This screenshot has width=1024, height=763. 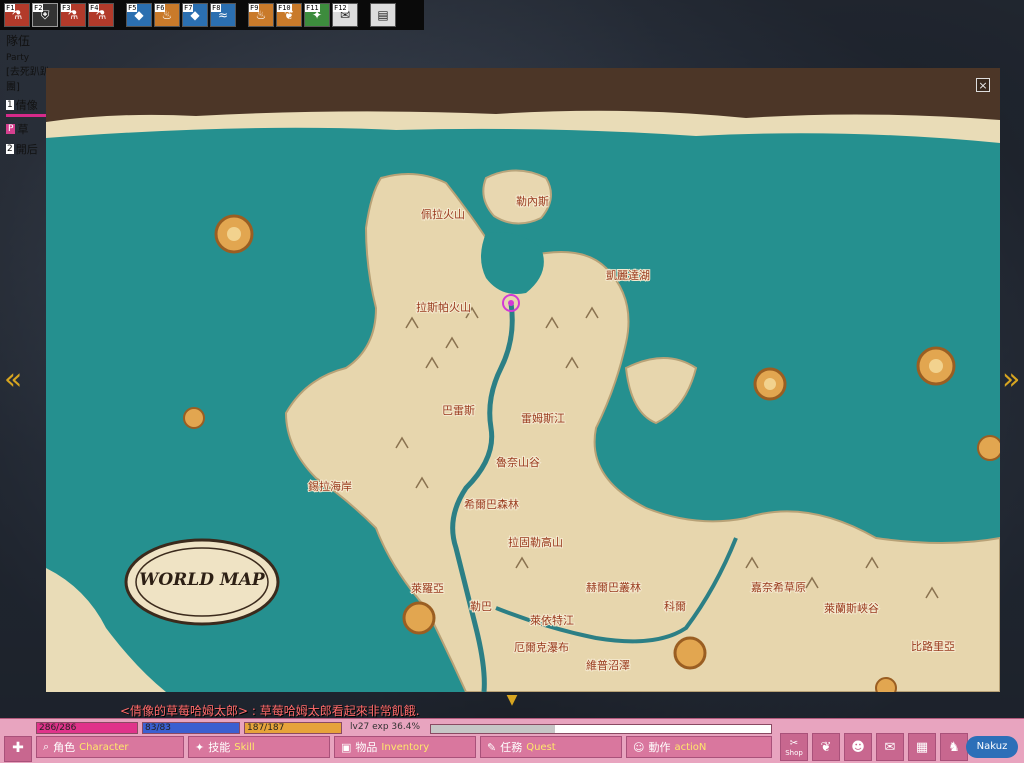 What do you see at coordinates (443, 214) in the screenshot?
I see `map-location-label: 佩拉火山` at bounding box center [443, 214].